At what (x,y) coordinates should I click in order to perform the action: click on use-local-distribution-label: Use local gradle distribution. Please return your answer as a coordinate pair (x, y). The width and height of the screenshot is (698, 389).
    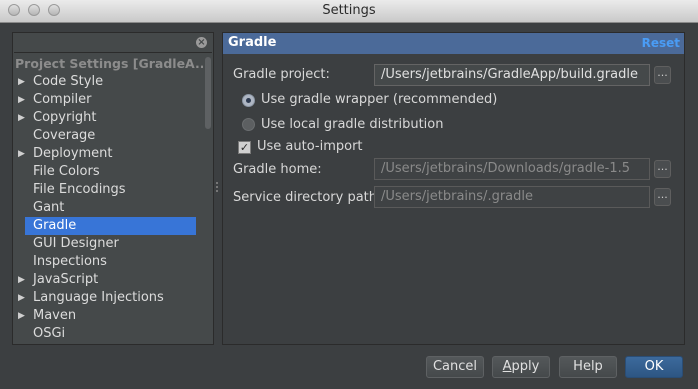
    Looking at the image, I should click on (352, 124).